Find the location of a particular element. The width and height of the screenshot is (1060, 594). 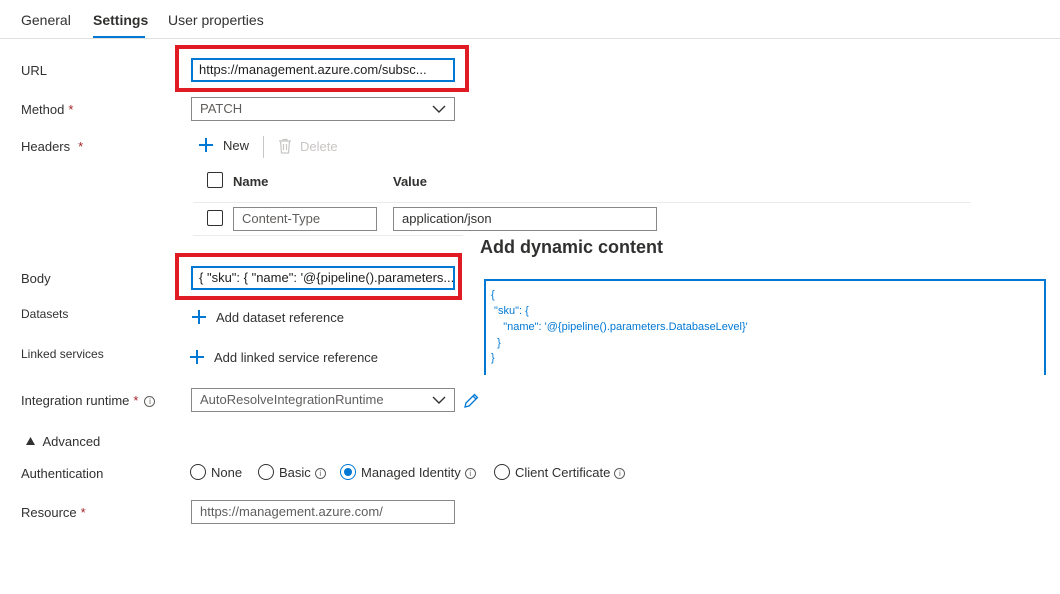

radio-circle-selected is located at coordinates (348, 472).